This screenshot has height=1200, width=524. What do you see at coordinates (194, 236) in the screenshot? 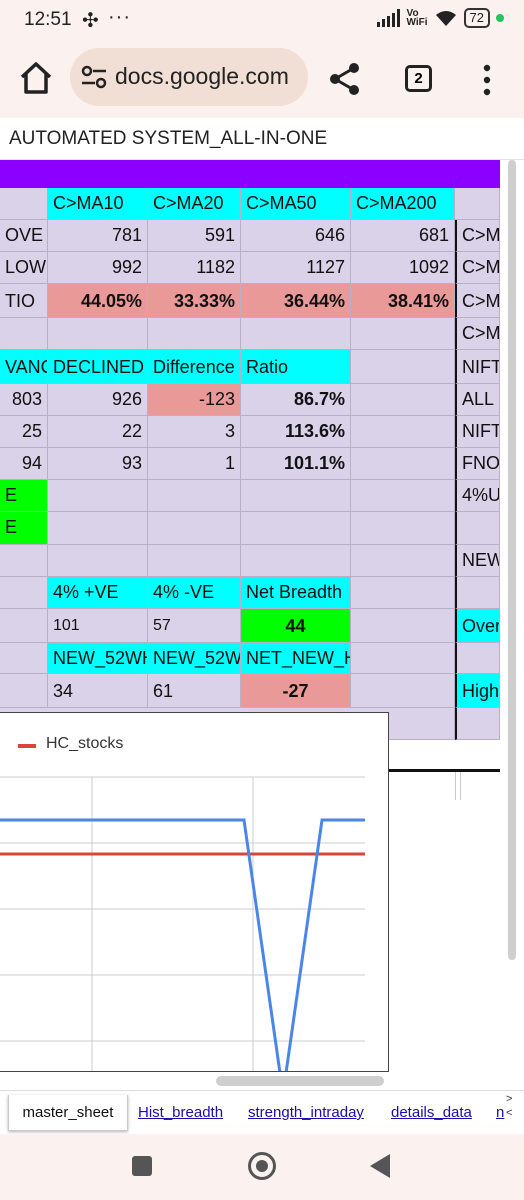
I see `table-cell: 591` at bounding box center [194, 236].